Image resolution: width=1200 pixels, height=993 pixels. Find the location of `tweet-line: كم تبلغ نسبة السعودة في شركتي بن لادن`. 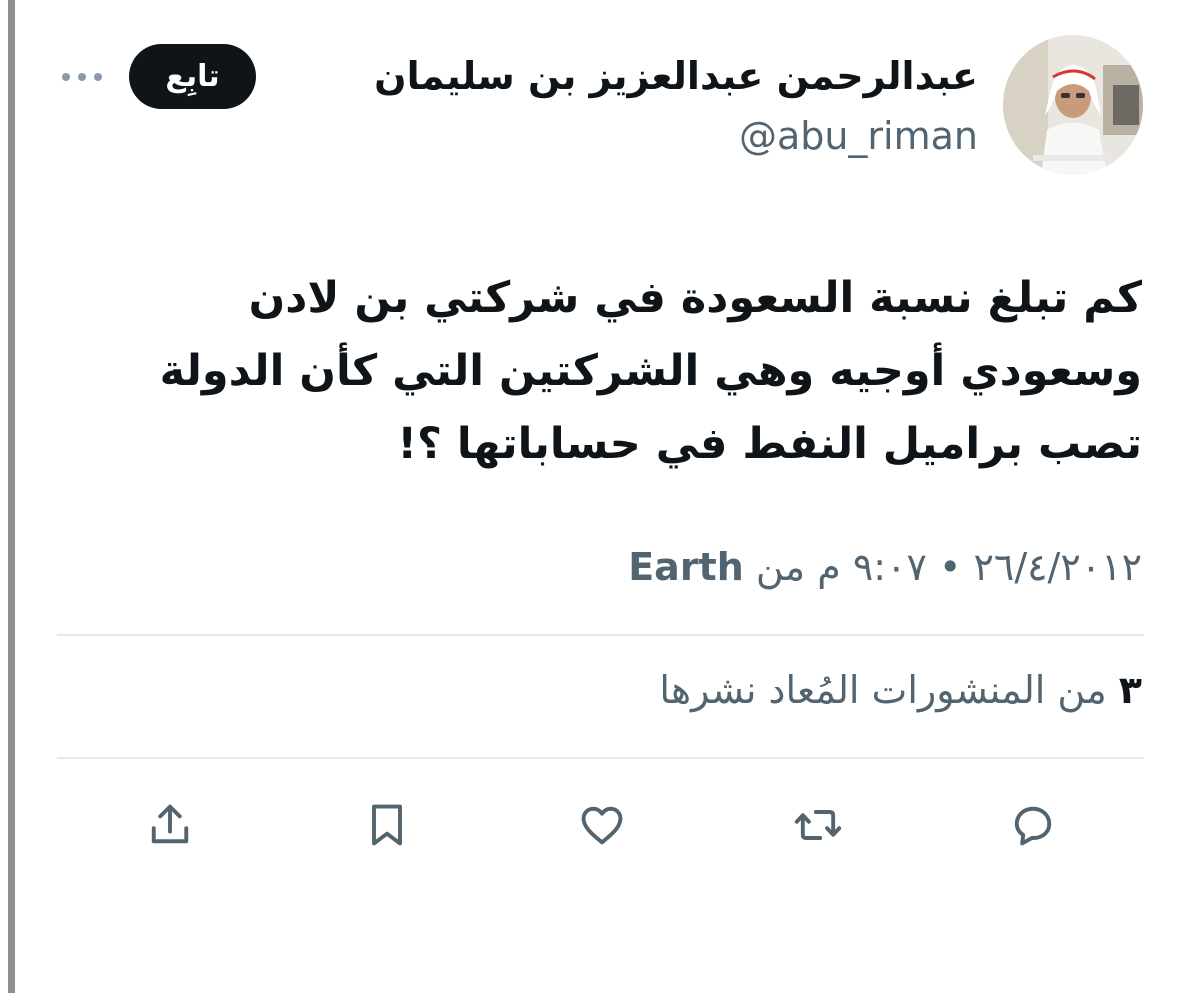

tweet-line: كم تبلغ نسبة السعودة في شركتي بن لادن is located at coordinates (695, 298).